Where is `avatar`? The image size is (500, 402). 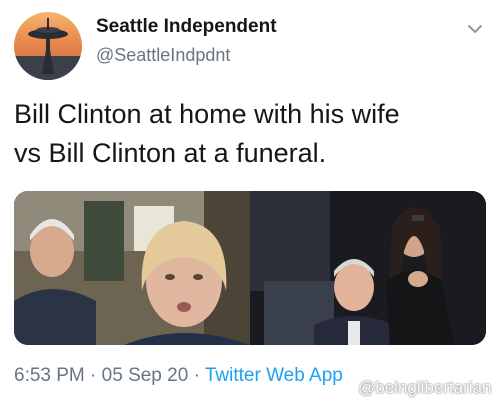
avatar is located at coordinates (48, 46).